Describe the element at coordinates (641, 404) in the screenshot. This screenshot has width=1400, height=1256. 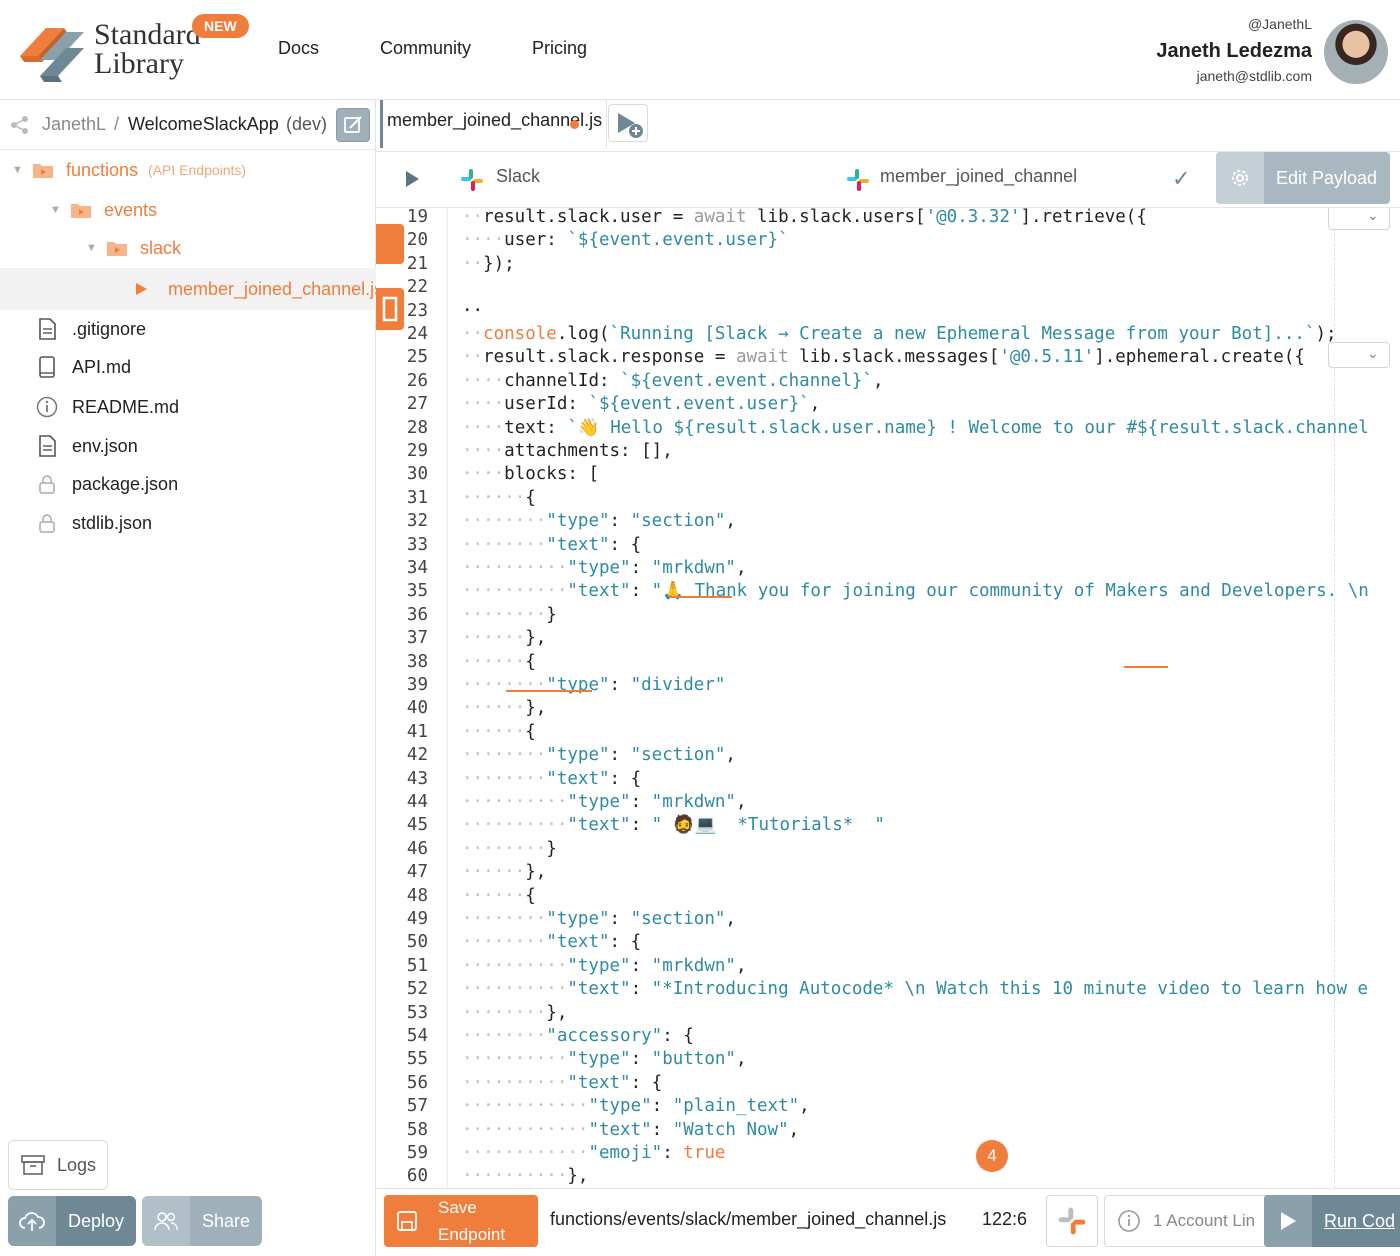
I see `line-content: ····userId: `${event.event.user}`,` at that location.